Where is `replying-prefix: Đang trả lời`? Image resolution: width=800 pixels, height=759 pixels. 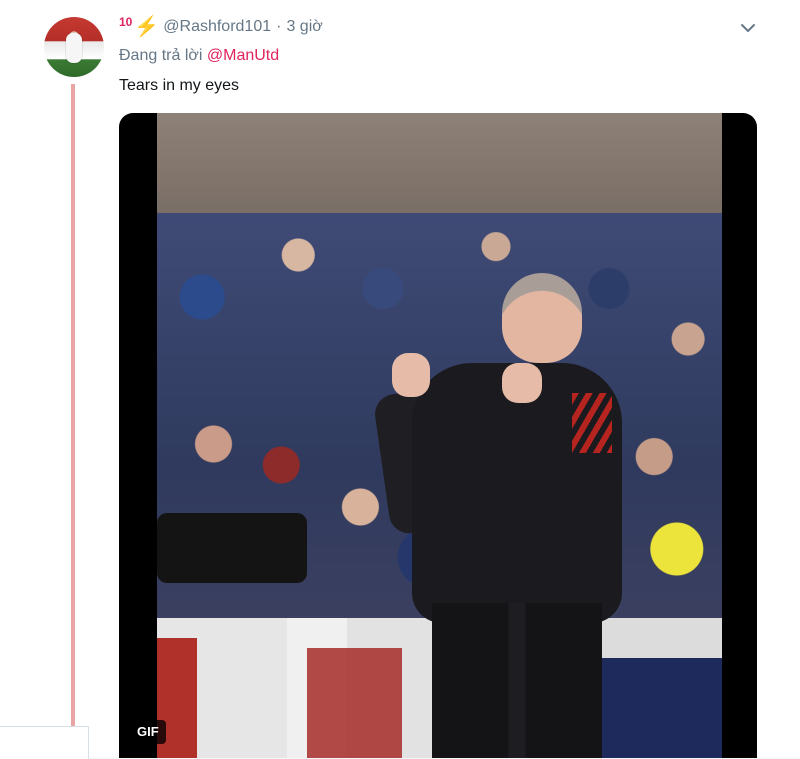 replying-prefix: Đang trả lời is located at coordinates (161, 55).